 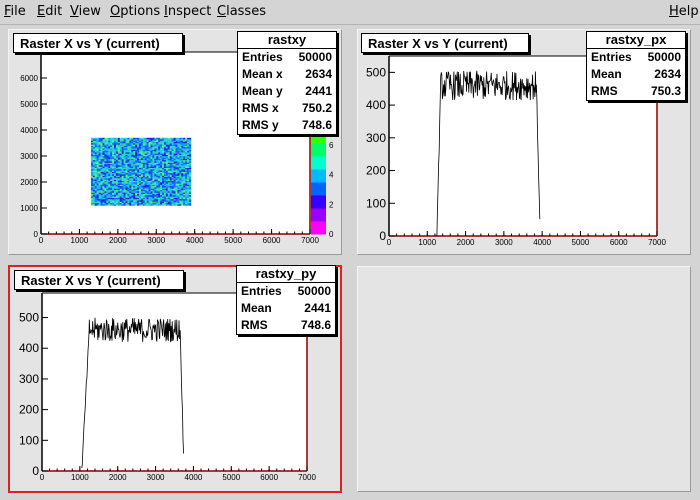 I want to click on y-tick-label: 400, so click(x=29, y=348).